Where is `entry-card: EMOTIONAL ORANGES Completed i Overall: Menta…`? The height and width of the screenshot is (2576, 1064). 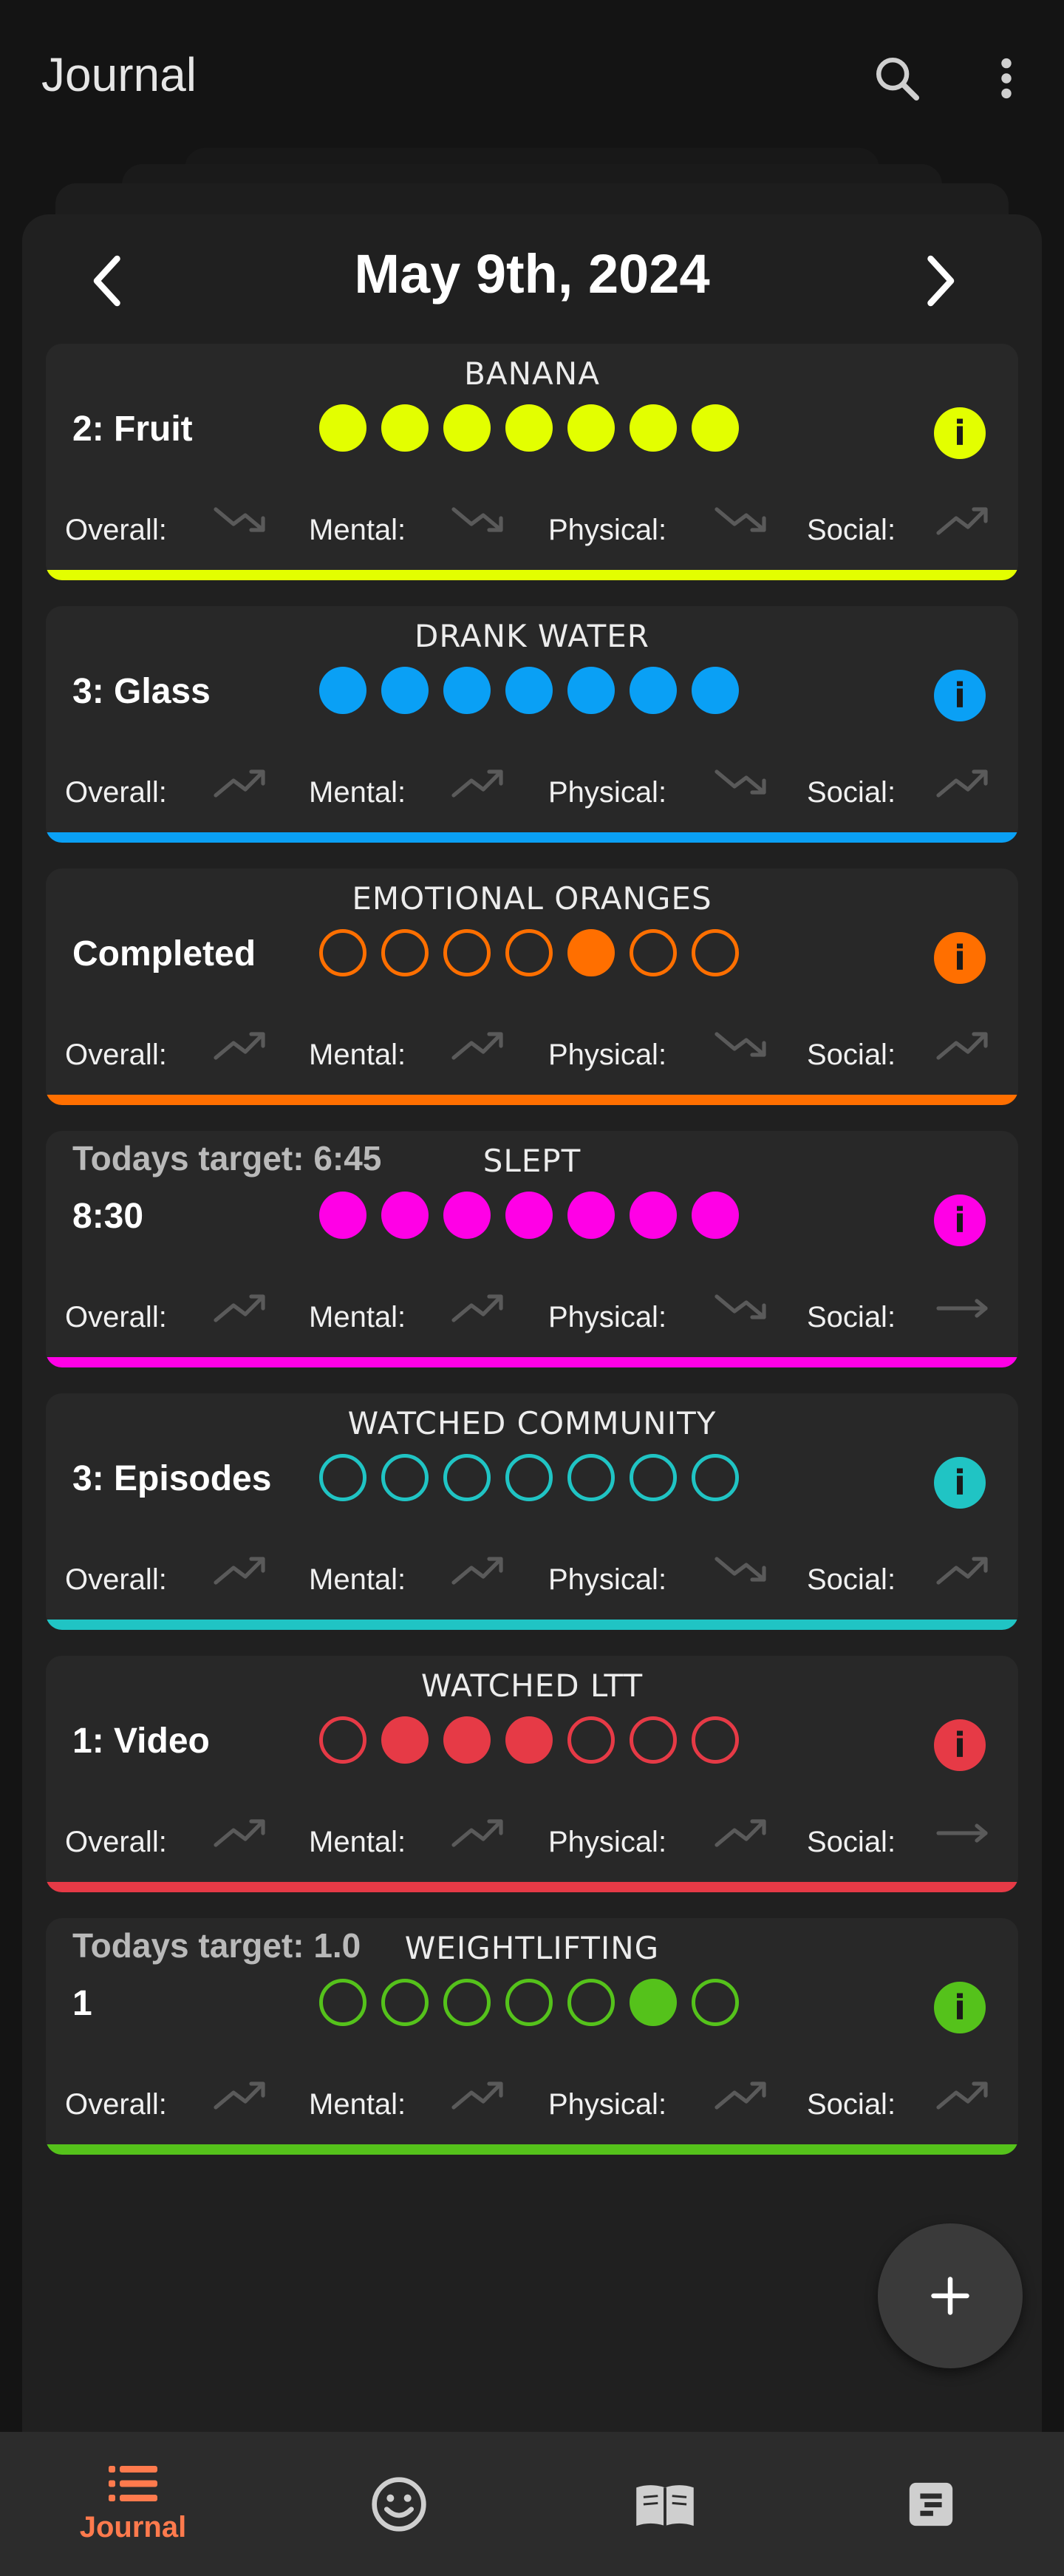
entry-card: EMOTIONAL ORANGES Completed i Overall: Menta… is located at coordinates (532, 987).